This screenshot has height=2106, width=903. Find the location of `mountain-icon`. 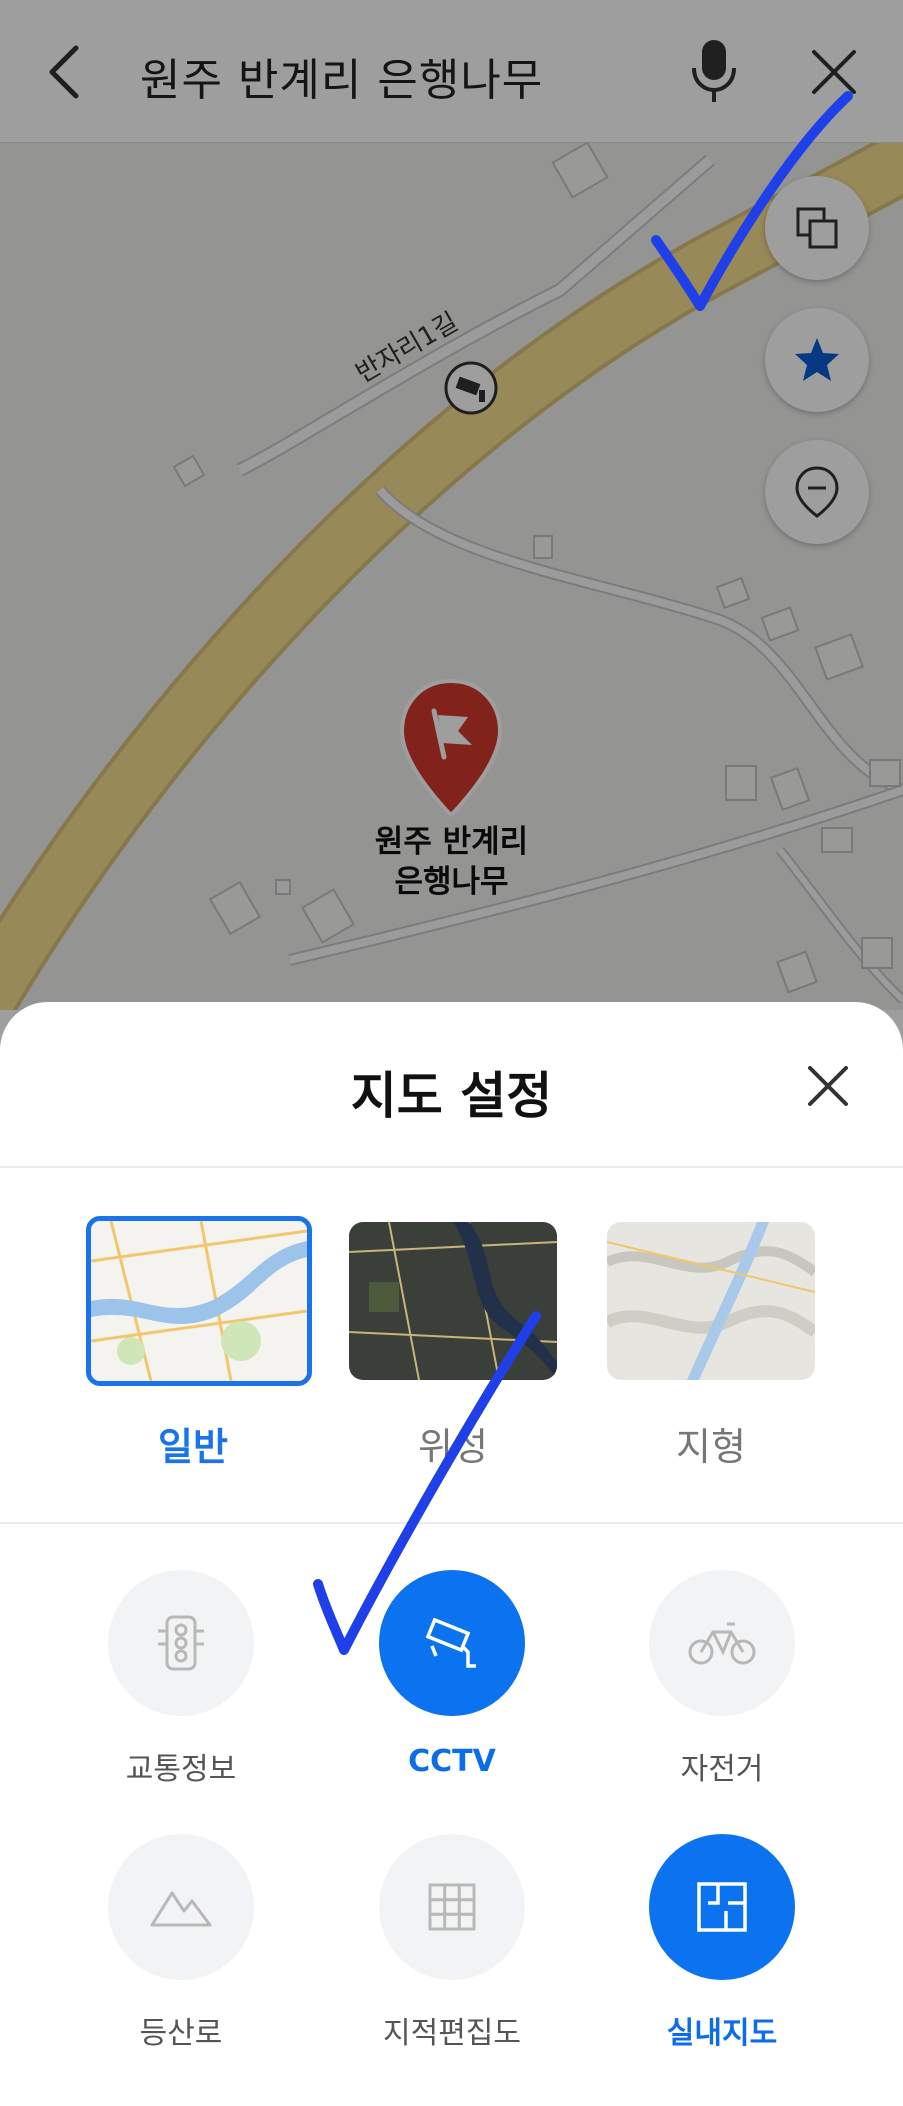

mountain-icon is located at coordinates (181, 1909).